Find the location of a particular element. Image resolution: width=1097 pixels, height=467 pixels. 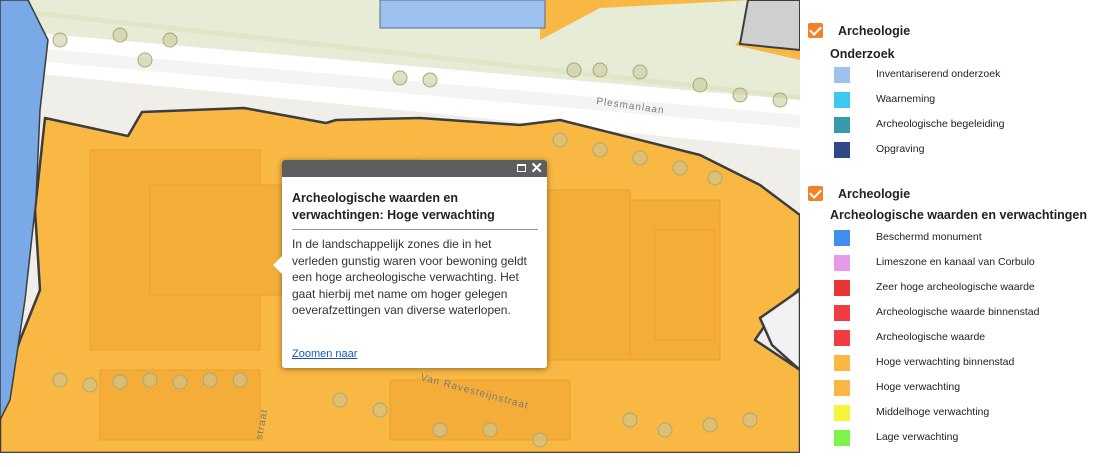

legend-item: Archeologische waarde is located at coordinates (909, 338).